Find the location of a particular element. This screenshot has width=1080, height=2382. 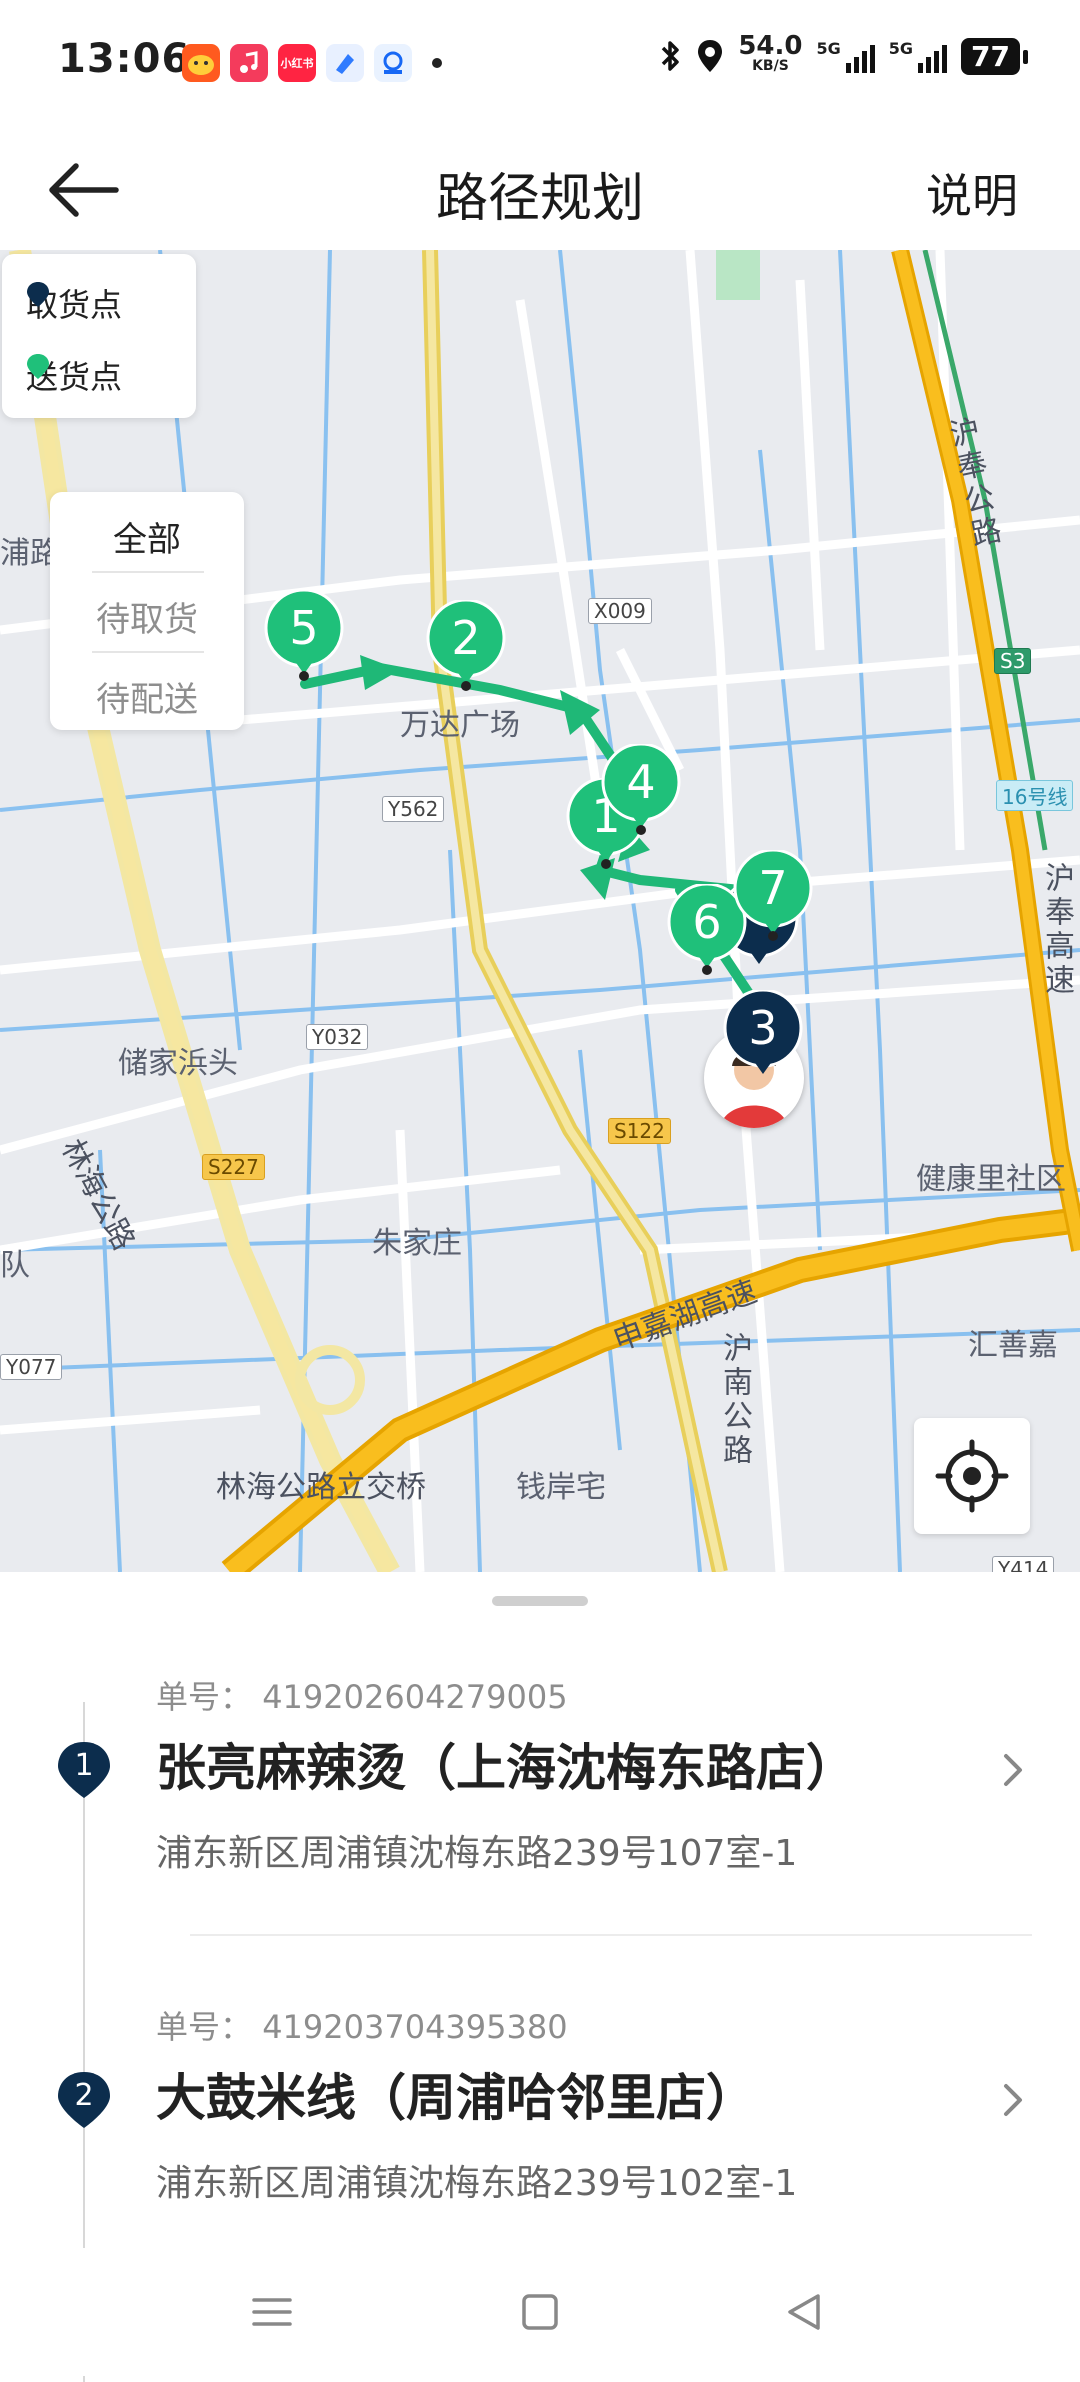

order-number: 单号： 419202604279005 is located at coordinates (362, 1697).